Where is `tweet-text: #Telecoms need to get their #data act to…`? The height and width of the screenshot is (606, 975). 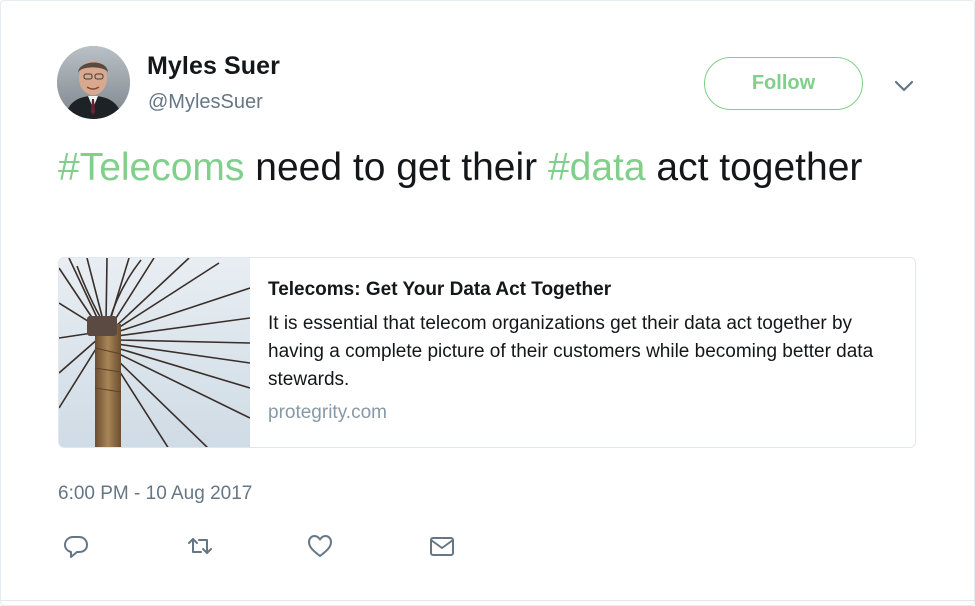 tweet-text: #Telecoms need to get their #data act to… is located at coordinates (488, 167).